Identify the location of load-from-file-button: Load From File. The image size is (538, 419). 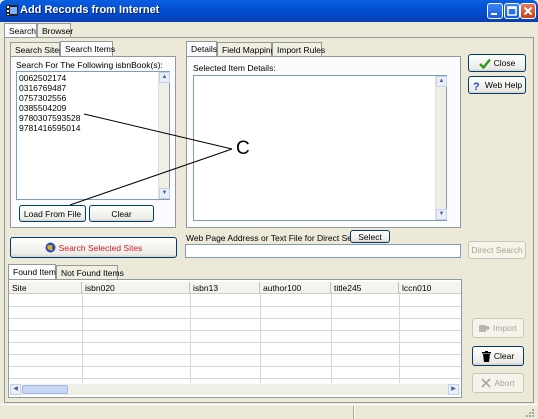
(52, 213).